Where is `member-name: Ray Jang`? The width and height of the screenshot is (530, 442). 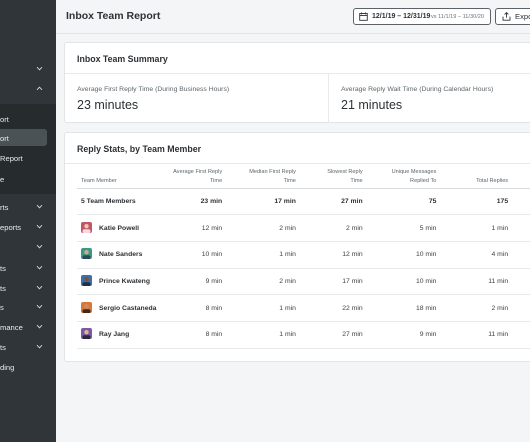
member-name: Ray Jang is located at coordinates (114, 335).